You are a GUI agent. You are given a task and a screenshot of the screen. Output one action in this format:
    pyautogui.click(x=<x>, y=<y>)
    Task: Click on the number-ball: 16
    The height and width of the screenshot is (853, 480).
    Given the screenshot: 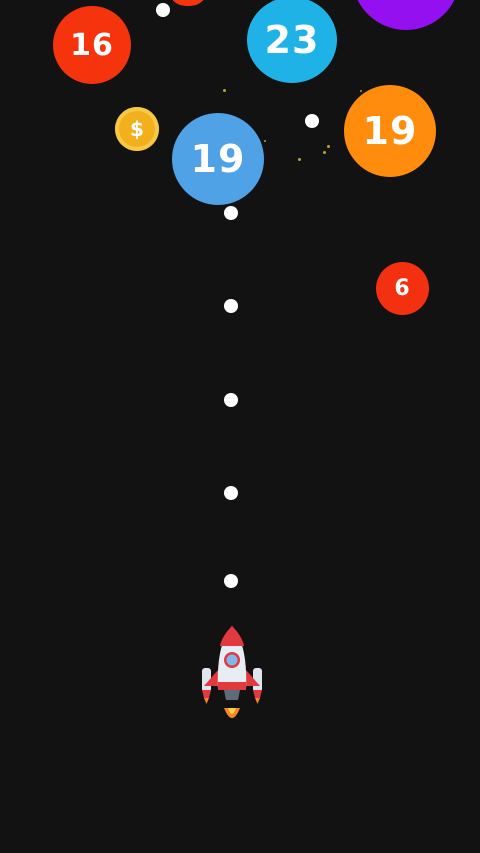 What is the action you would take?
    pyautogui.click(x=92, y=45)
    